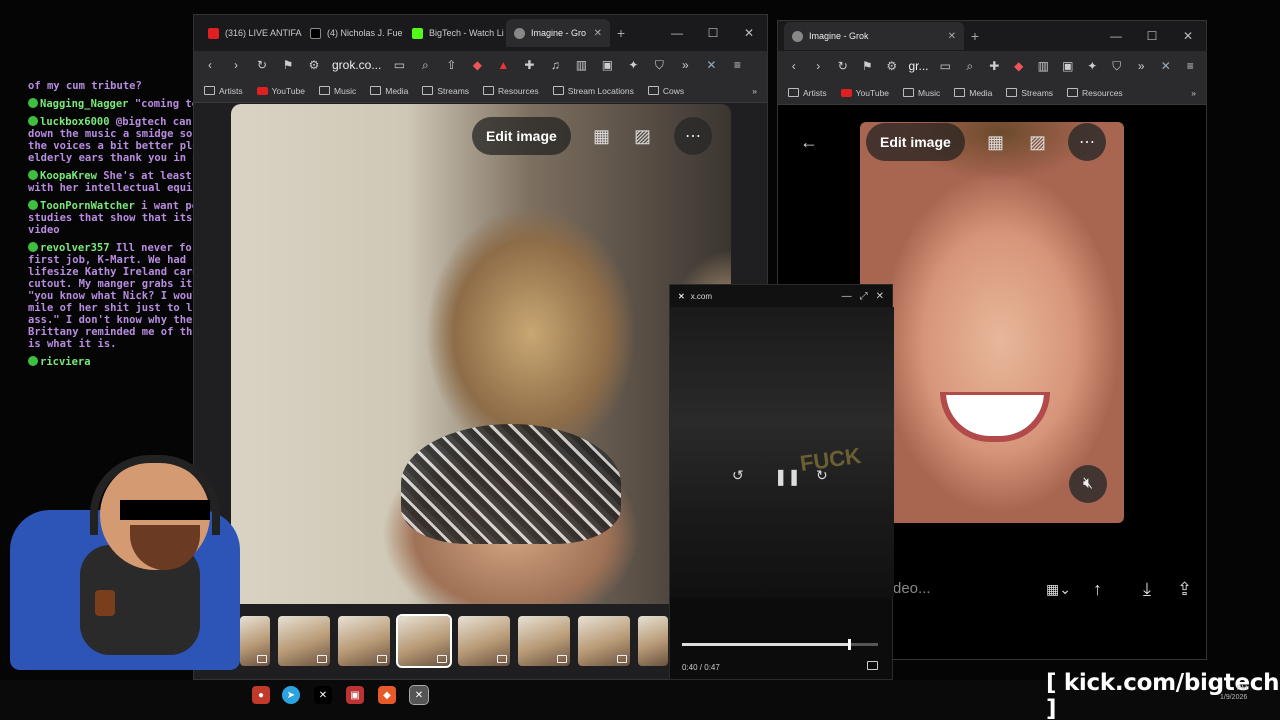 The width and height of the screenshot is (1280, 720). What do you see at coordinates (593, 91) in the screenshot?
I see `bookmark-stream-locations: Stream Locations` at bounding box center [593, 91].